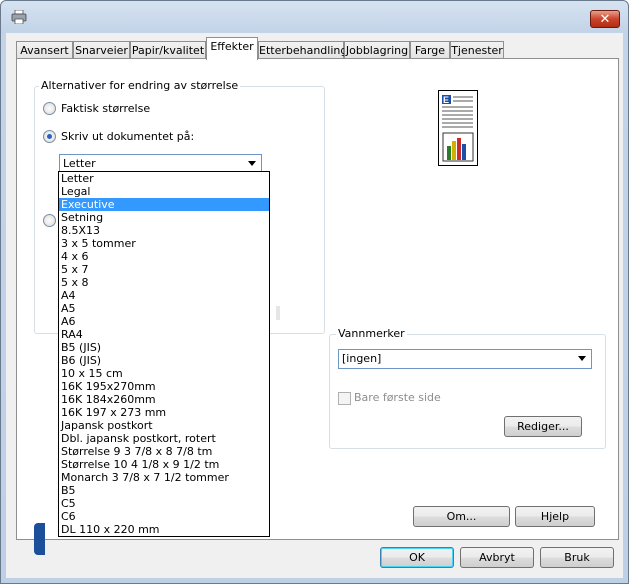 This screenshot has width=629, height=584. Describe the element at coordinates (465, 359) in the screenshot. I see `watermark-combo: [ingen]` at that location.